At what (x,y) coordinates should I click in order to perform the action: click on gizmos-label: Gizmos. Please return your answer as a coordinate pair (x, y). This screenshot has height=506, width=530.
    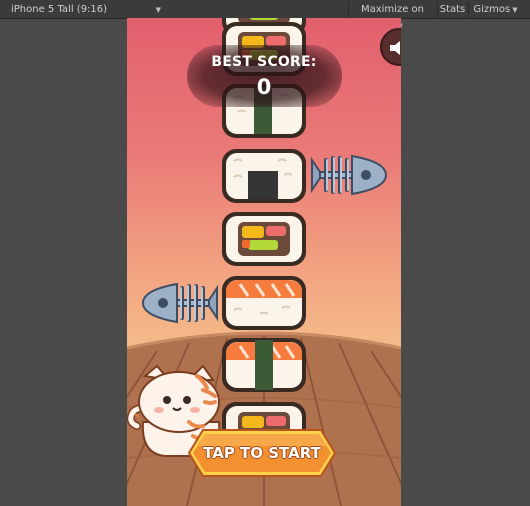
    Looking at the image, I should click on (492, 9).